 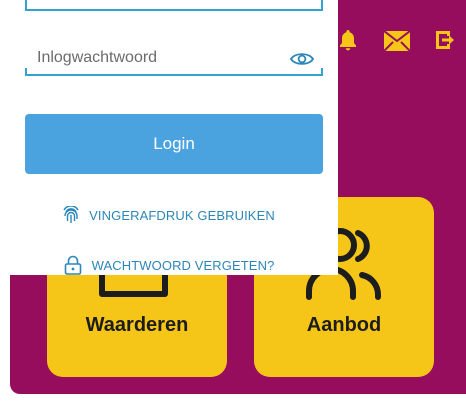 What do you see at coordinates (397, 43) in the screenshot?
I see `mail-icon` at bounding box center [397, 43].